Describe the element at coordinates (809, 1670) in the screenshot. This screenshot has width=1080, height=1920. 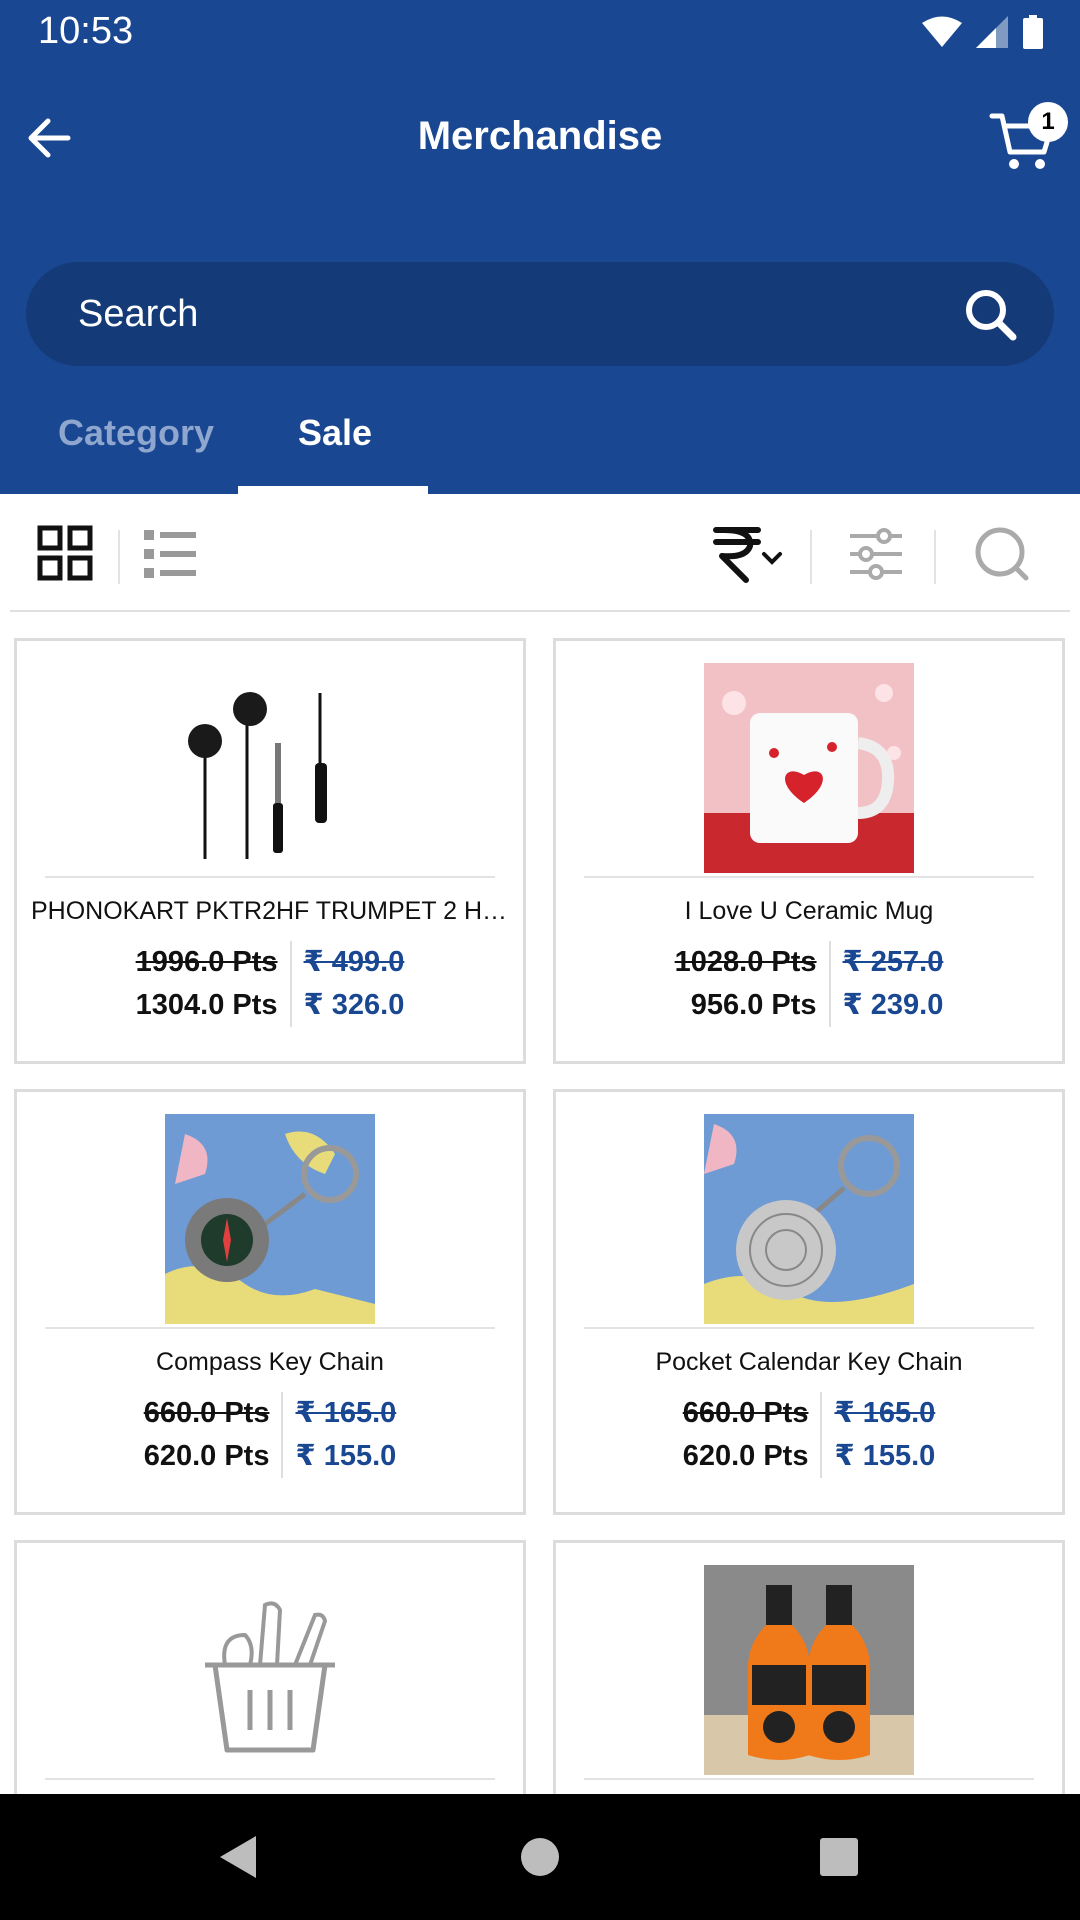
I see `beer-bottles-image` at that location.